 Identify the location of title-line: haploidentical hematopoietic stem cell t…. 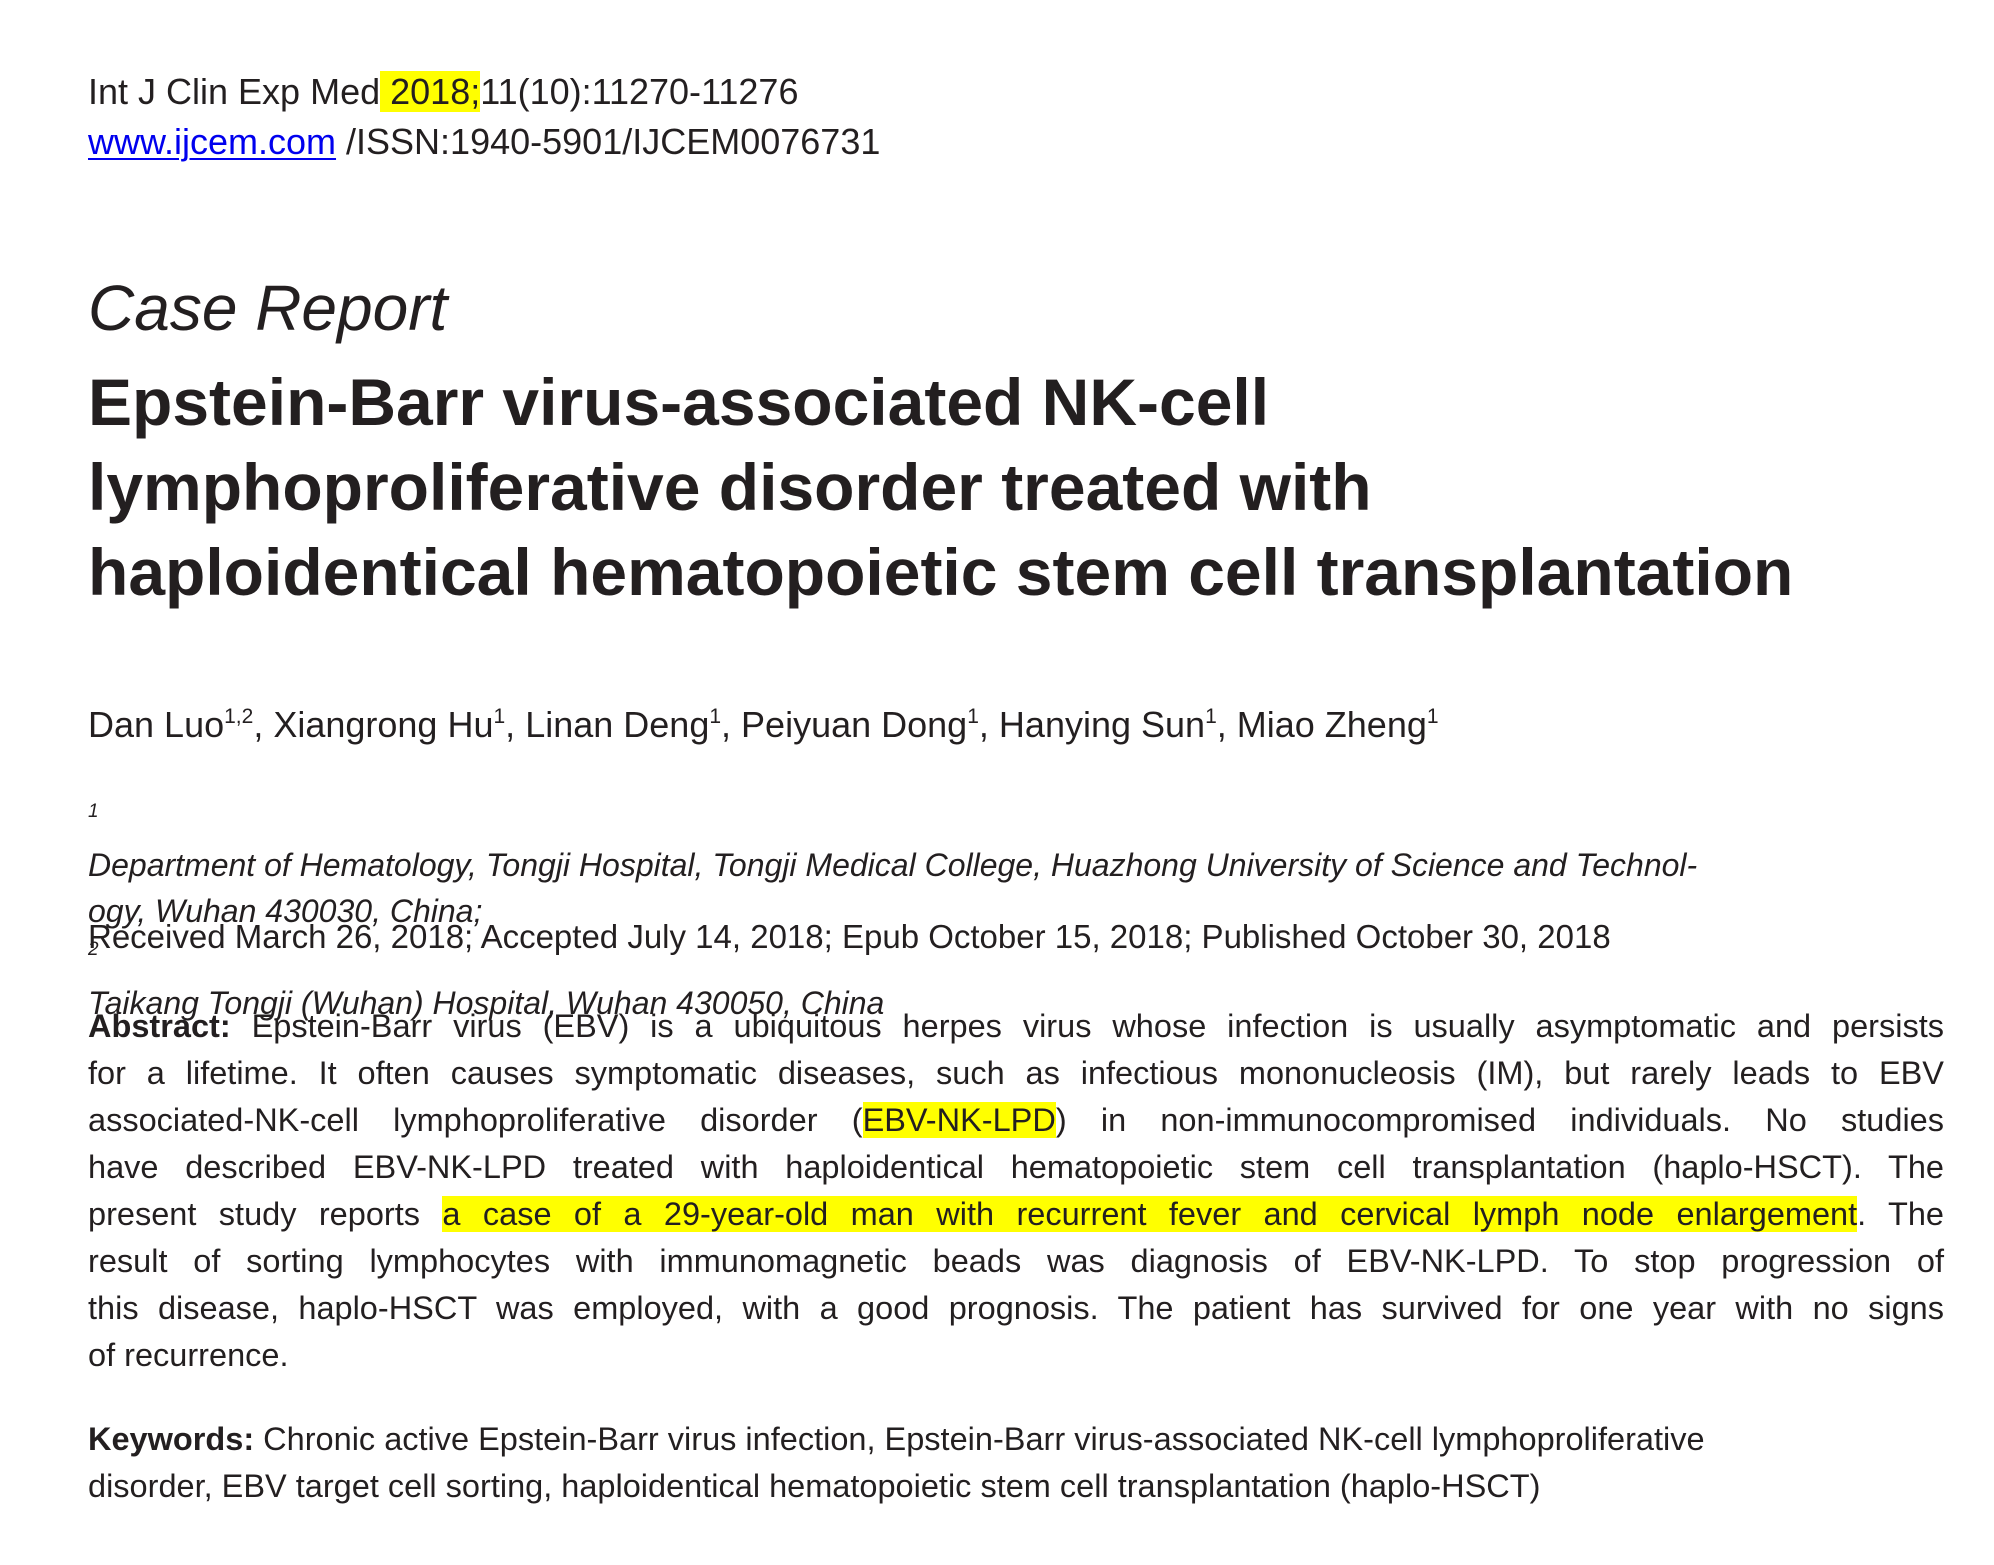
(941, 572).